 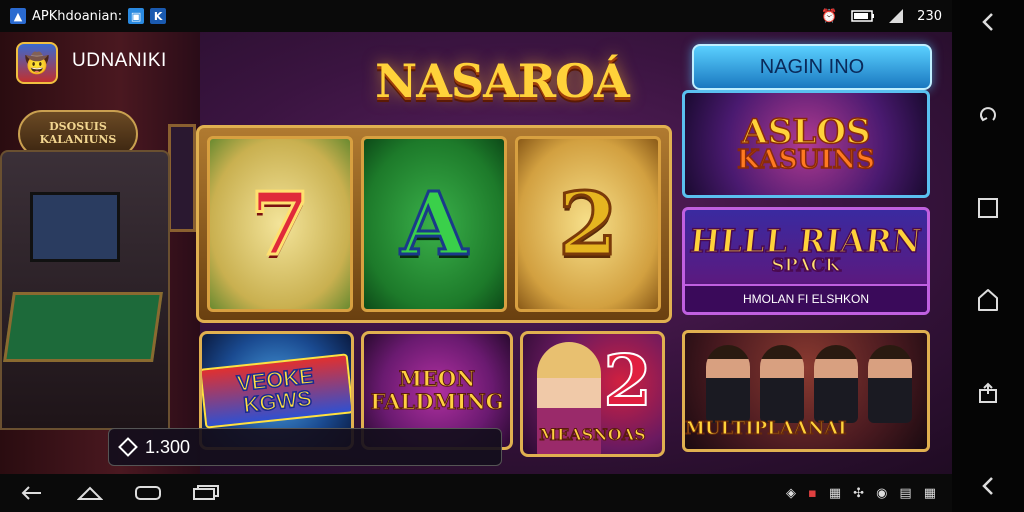 What do you see at coordinates (806, 298) in the screenshot?
I see `game-tile-caption: HMOLAN FI ELSHKON` at bounding box center [806, 298].